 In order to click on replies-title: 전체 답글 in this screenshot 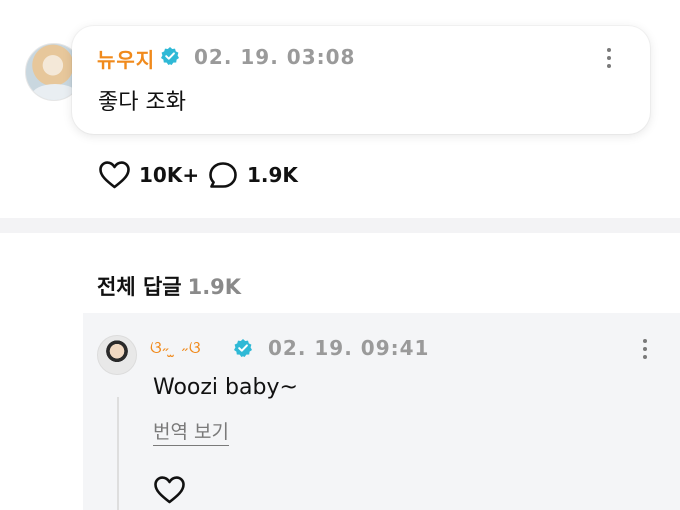, I will do `click(139, 287)`.